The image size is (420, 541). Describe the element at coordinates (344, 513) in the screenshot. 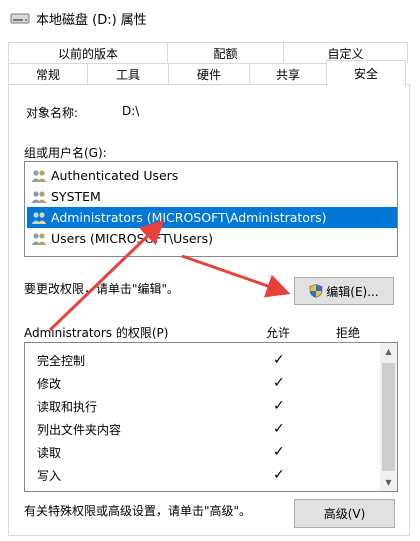

I see `advanced-button: 高级(V)` at that location.